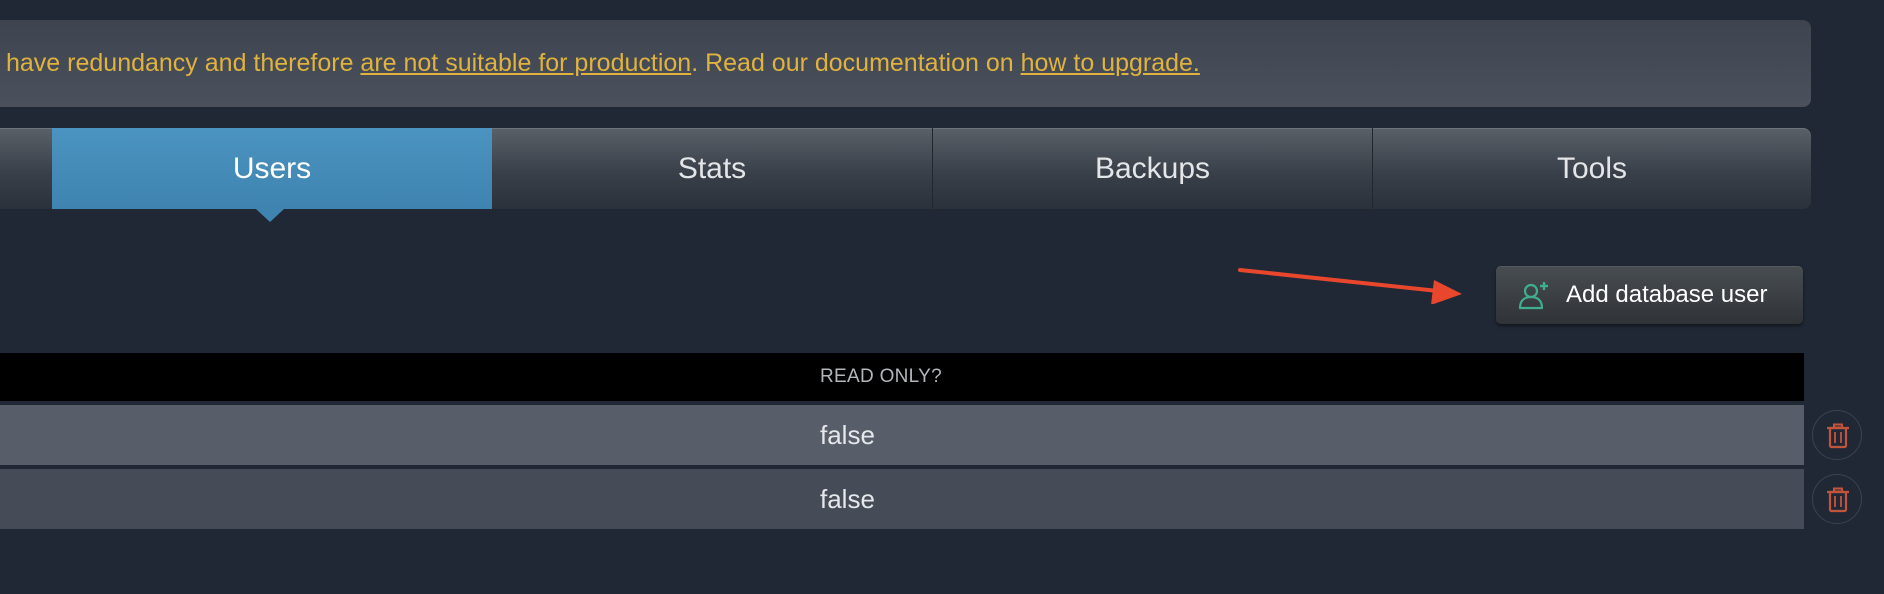 The width and height of the screenshot is (1884, 594). Describe the element at coordinates (270, 215) in the screenshot. I see `active-tab-indicator` at that location.